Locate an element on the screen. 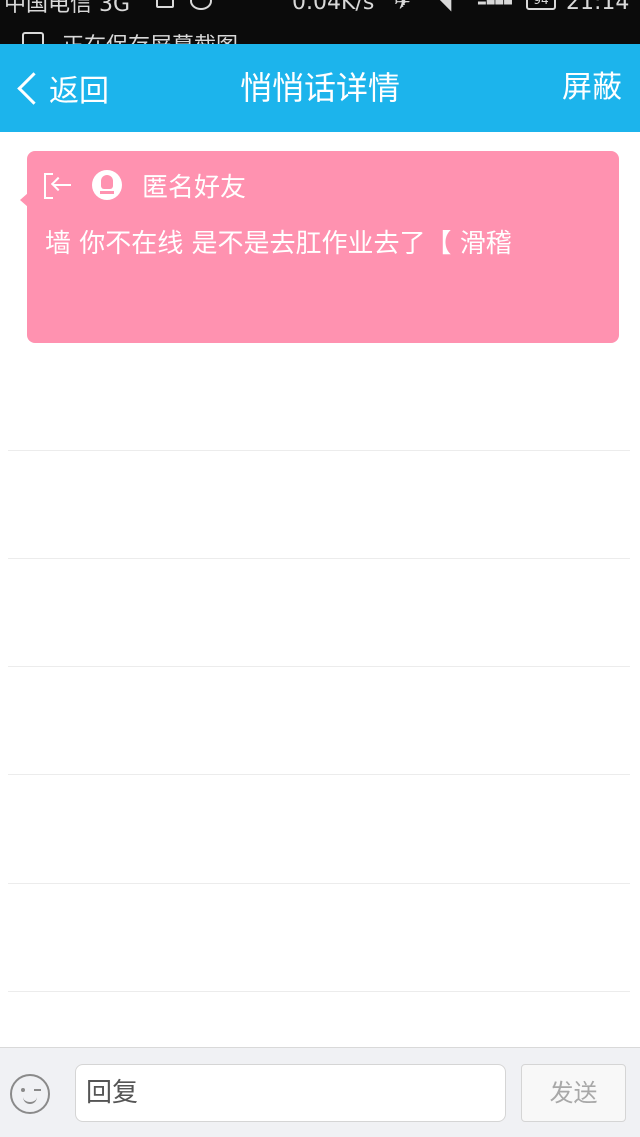 The image size is (640, 1137). status-bar-top-row: 中国电信 3G 0.04K/s ✈ ◥ ▂▃▅▆ 94 21:14 is located at coordinates (320, 9).